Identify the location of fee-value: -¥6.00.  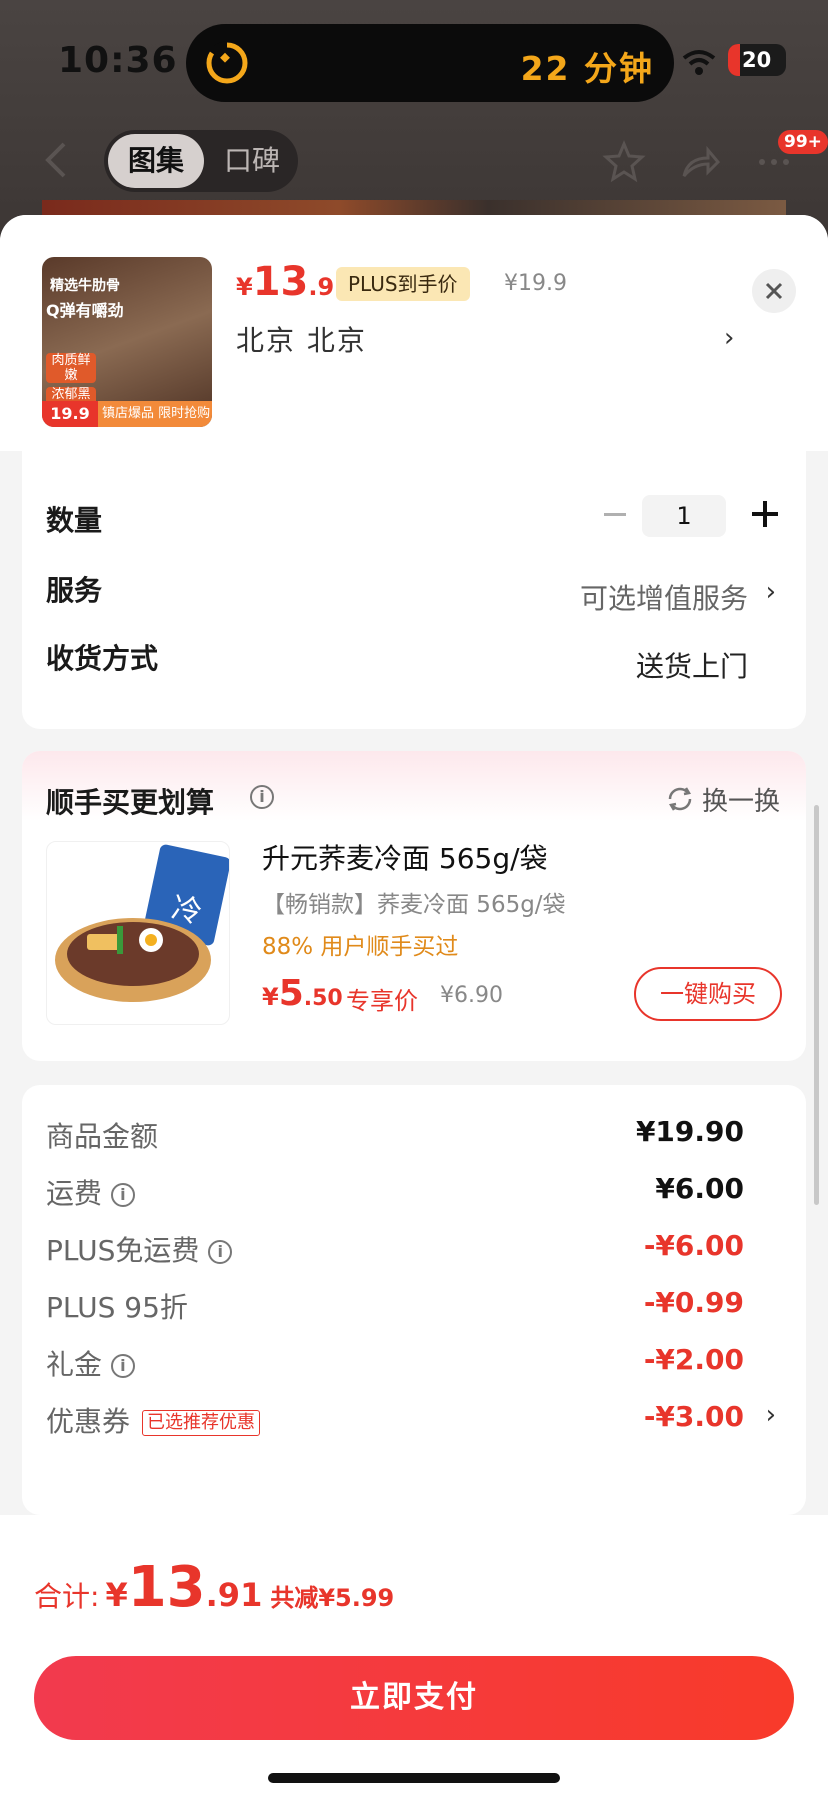
(693, 1245).